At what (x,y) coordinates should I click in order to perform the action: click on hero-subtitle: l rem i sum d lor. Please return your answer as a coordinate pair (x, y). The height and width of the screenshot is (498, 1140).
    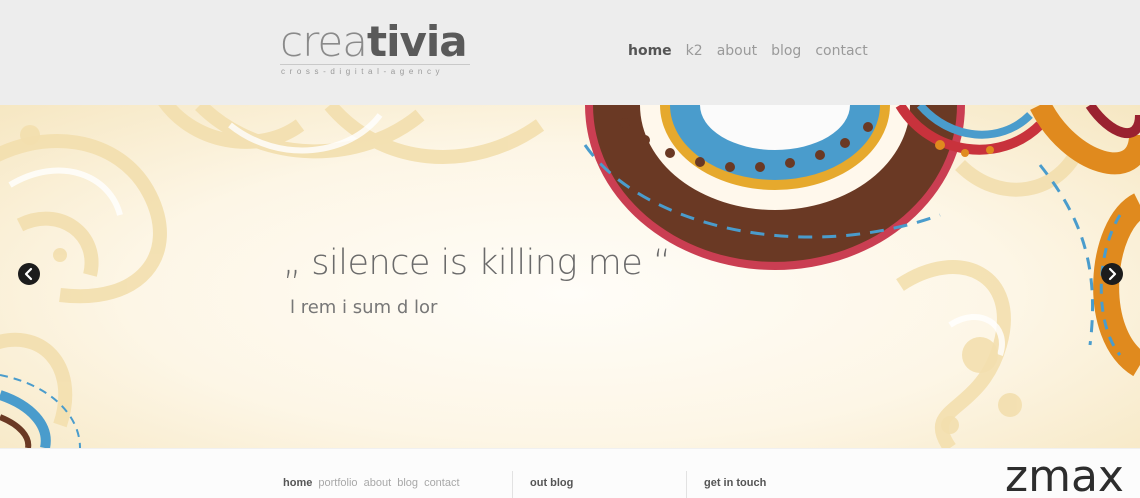
    Looking at the image, I should click on (364, 307).